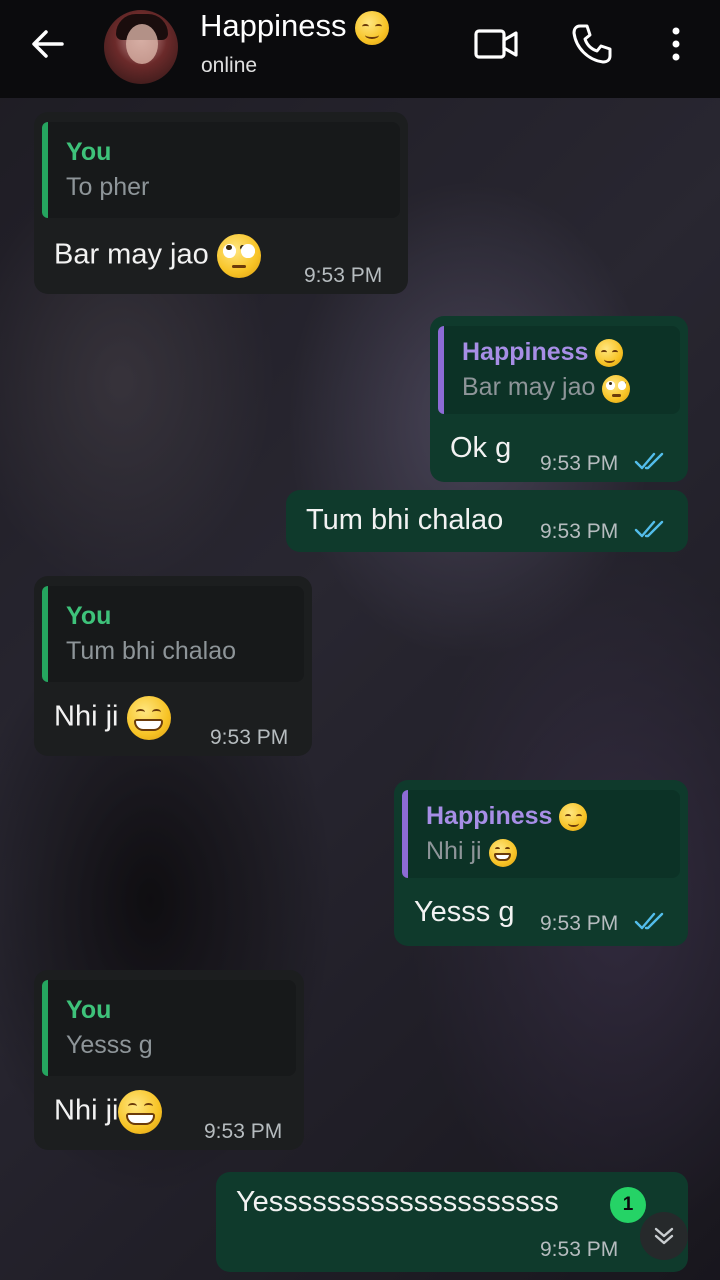  What do you see at coordinates (405, 520) in the screenshot?
I see `message-text: Tum bhi chalao` at bounding box center [405, 520].